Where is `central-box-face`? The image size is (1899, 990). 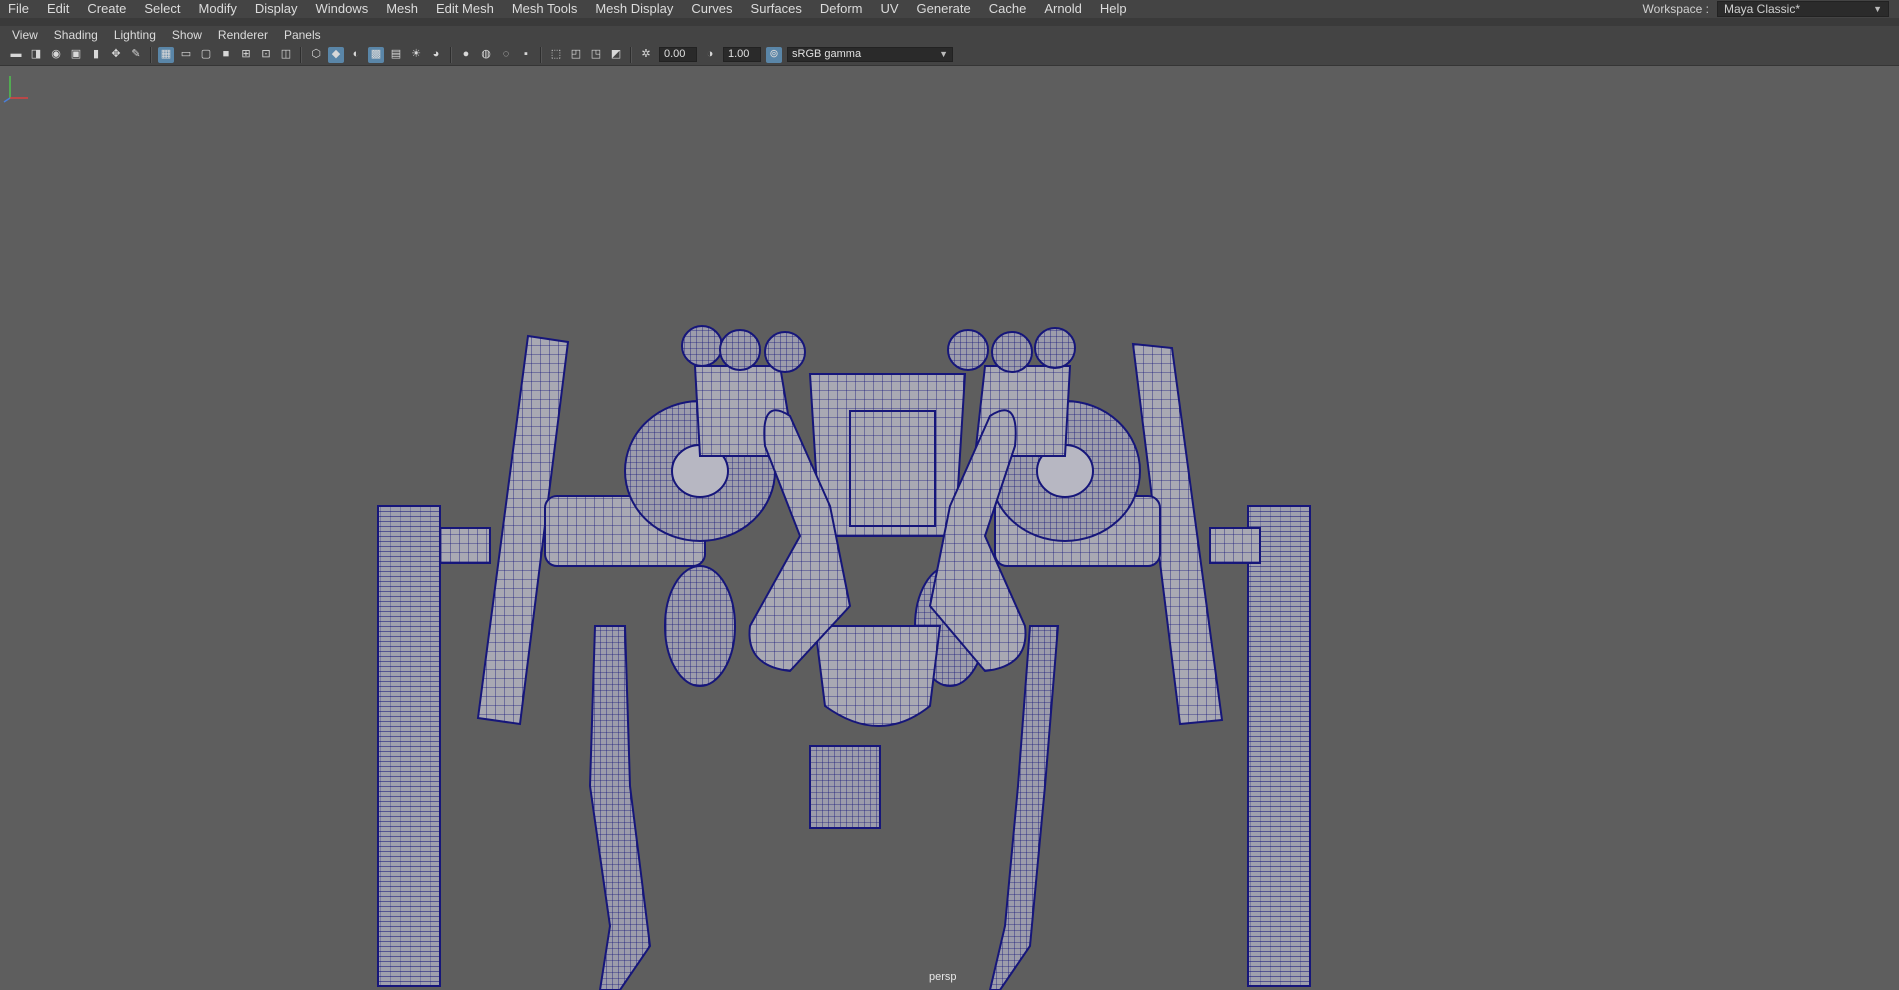 central-box-face is located at coordinates (892, 468).